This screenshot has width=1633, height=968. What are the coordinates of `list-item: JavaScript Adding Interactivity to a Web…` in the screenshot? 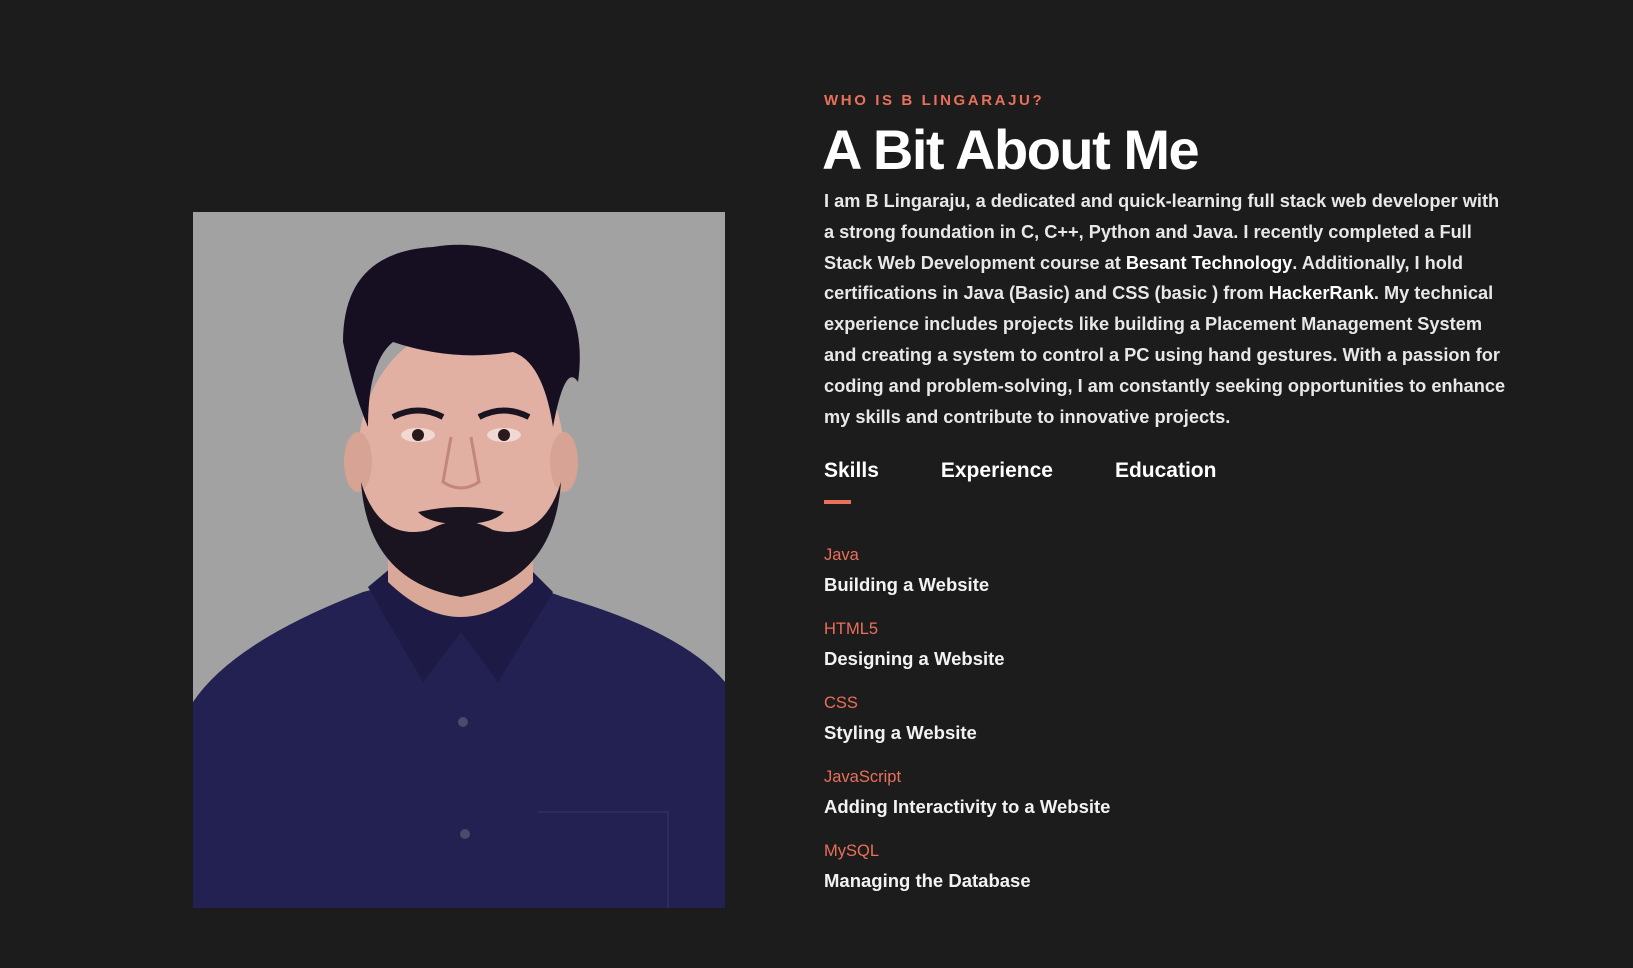 It's located at (1174, 803).